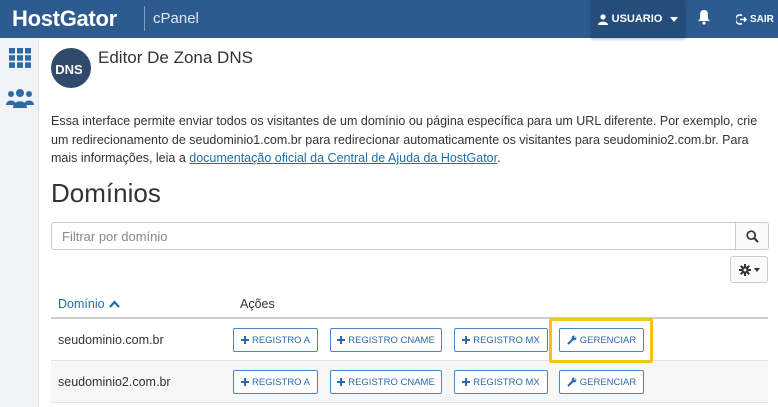 This screenshot has height=407, width=778. I want to click on logout-button: SAIR, so click(755, 19).